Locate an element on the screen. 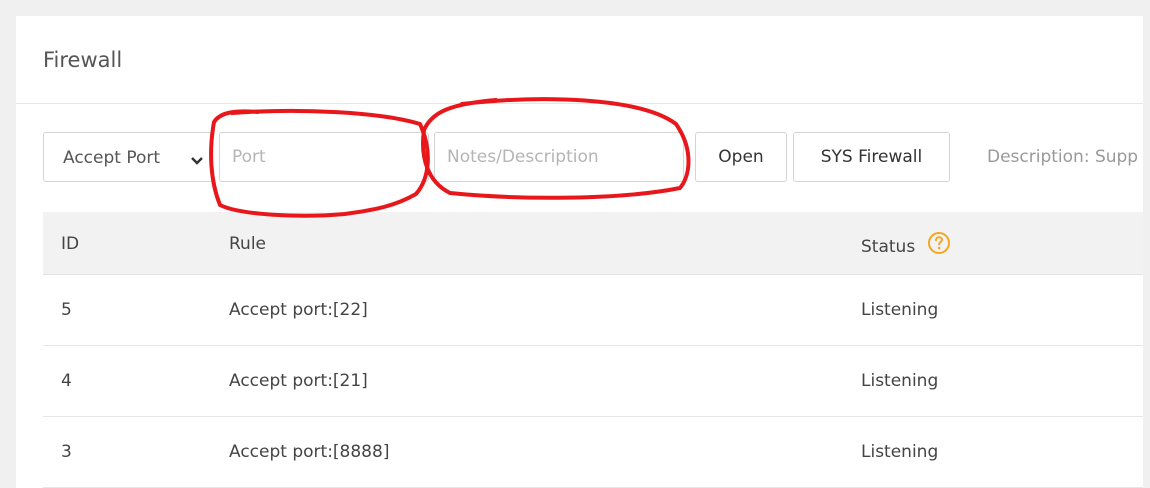 This screenshot has width=1150, height=488. table-row: 5 Accept port:[22] Listening is located at coordinates (593, 310).